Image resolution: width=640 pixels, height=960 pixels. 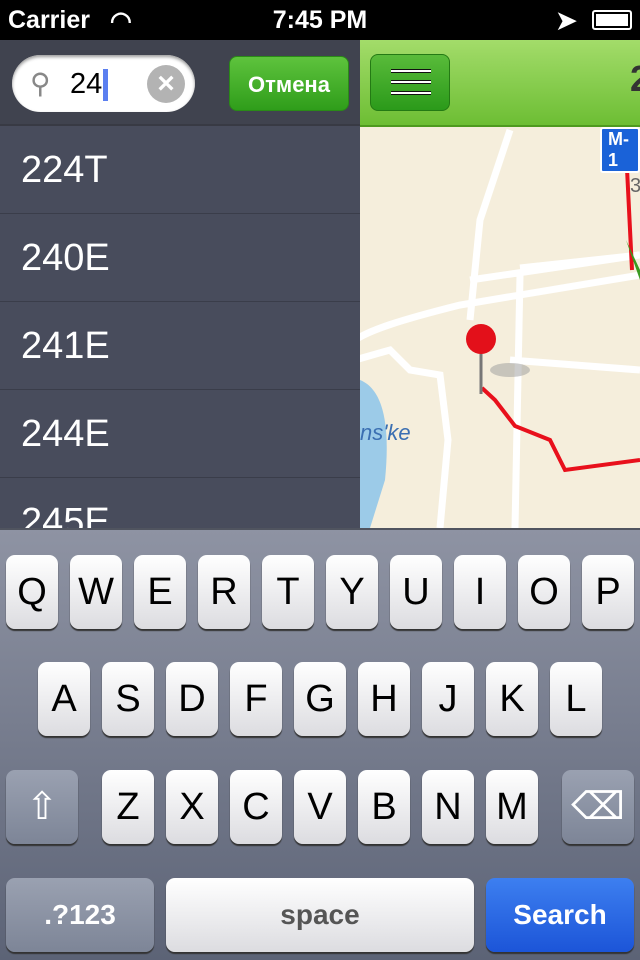 What do you see at coordinates (544, 592) in the screenshot?
I see `key-o: O` at bounding box center [544, 592].